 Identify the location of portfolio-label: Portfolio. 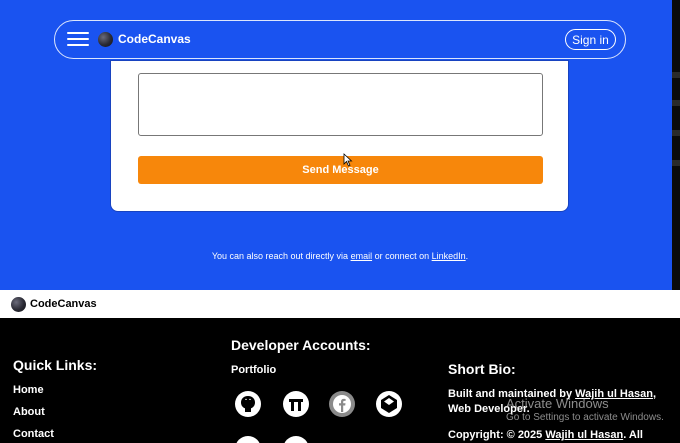
(253, 370).